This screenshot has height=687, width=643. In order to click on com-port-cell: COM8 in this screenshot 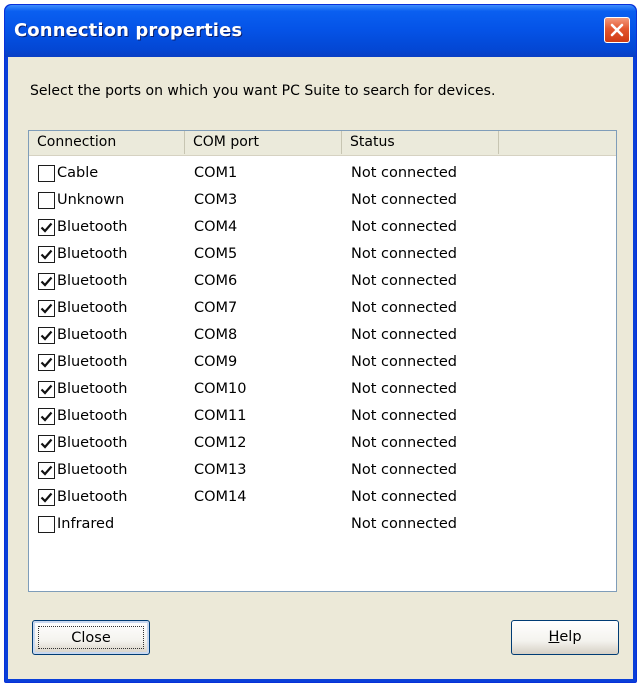, I will do `click(216, 335)`.